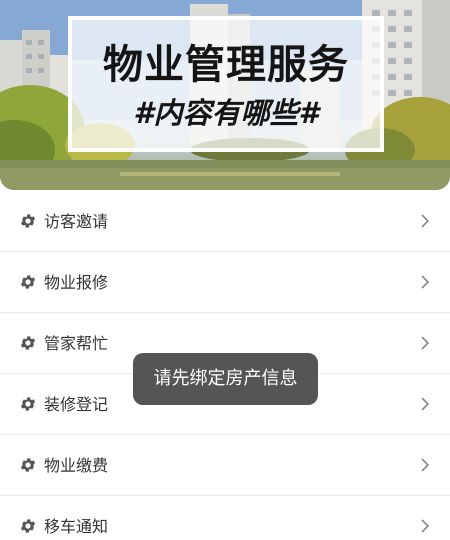  I want to click on menu-item-label: 管家帮忙, so click(76, 343).